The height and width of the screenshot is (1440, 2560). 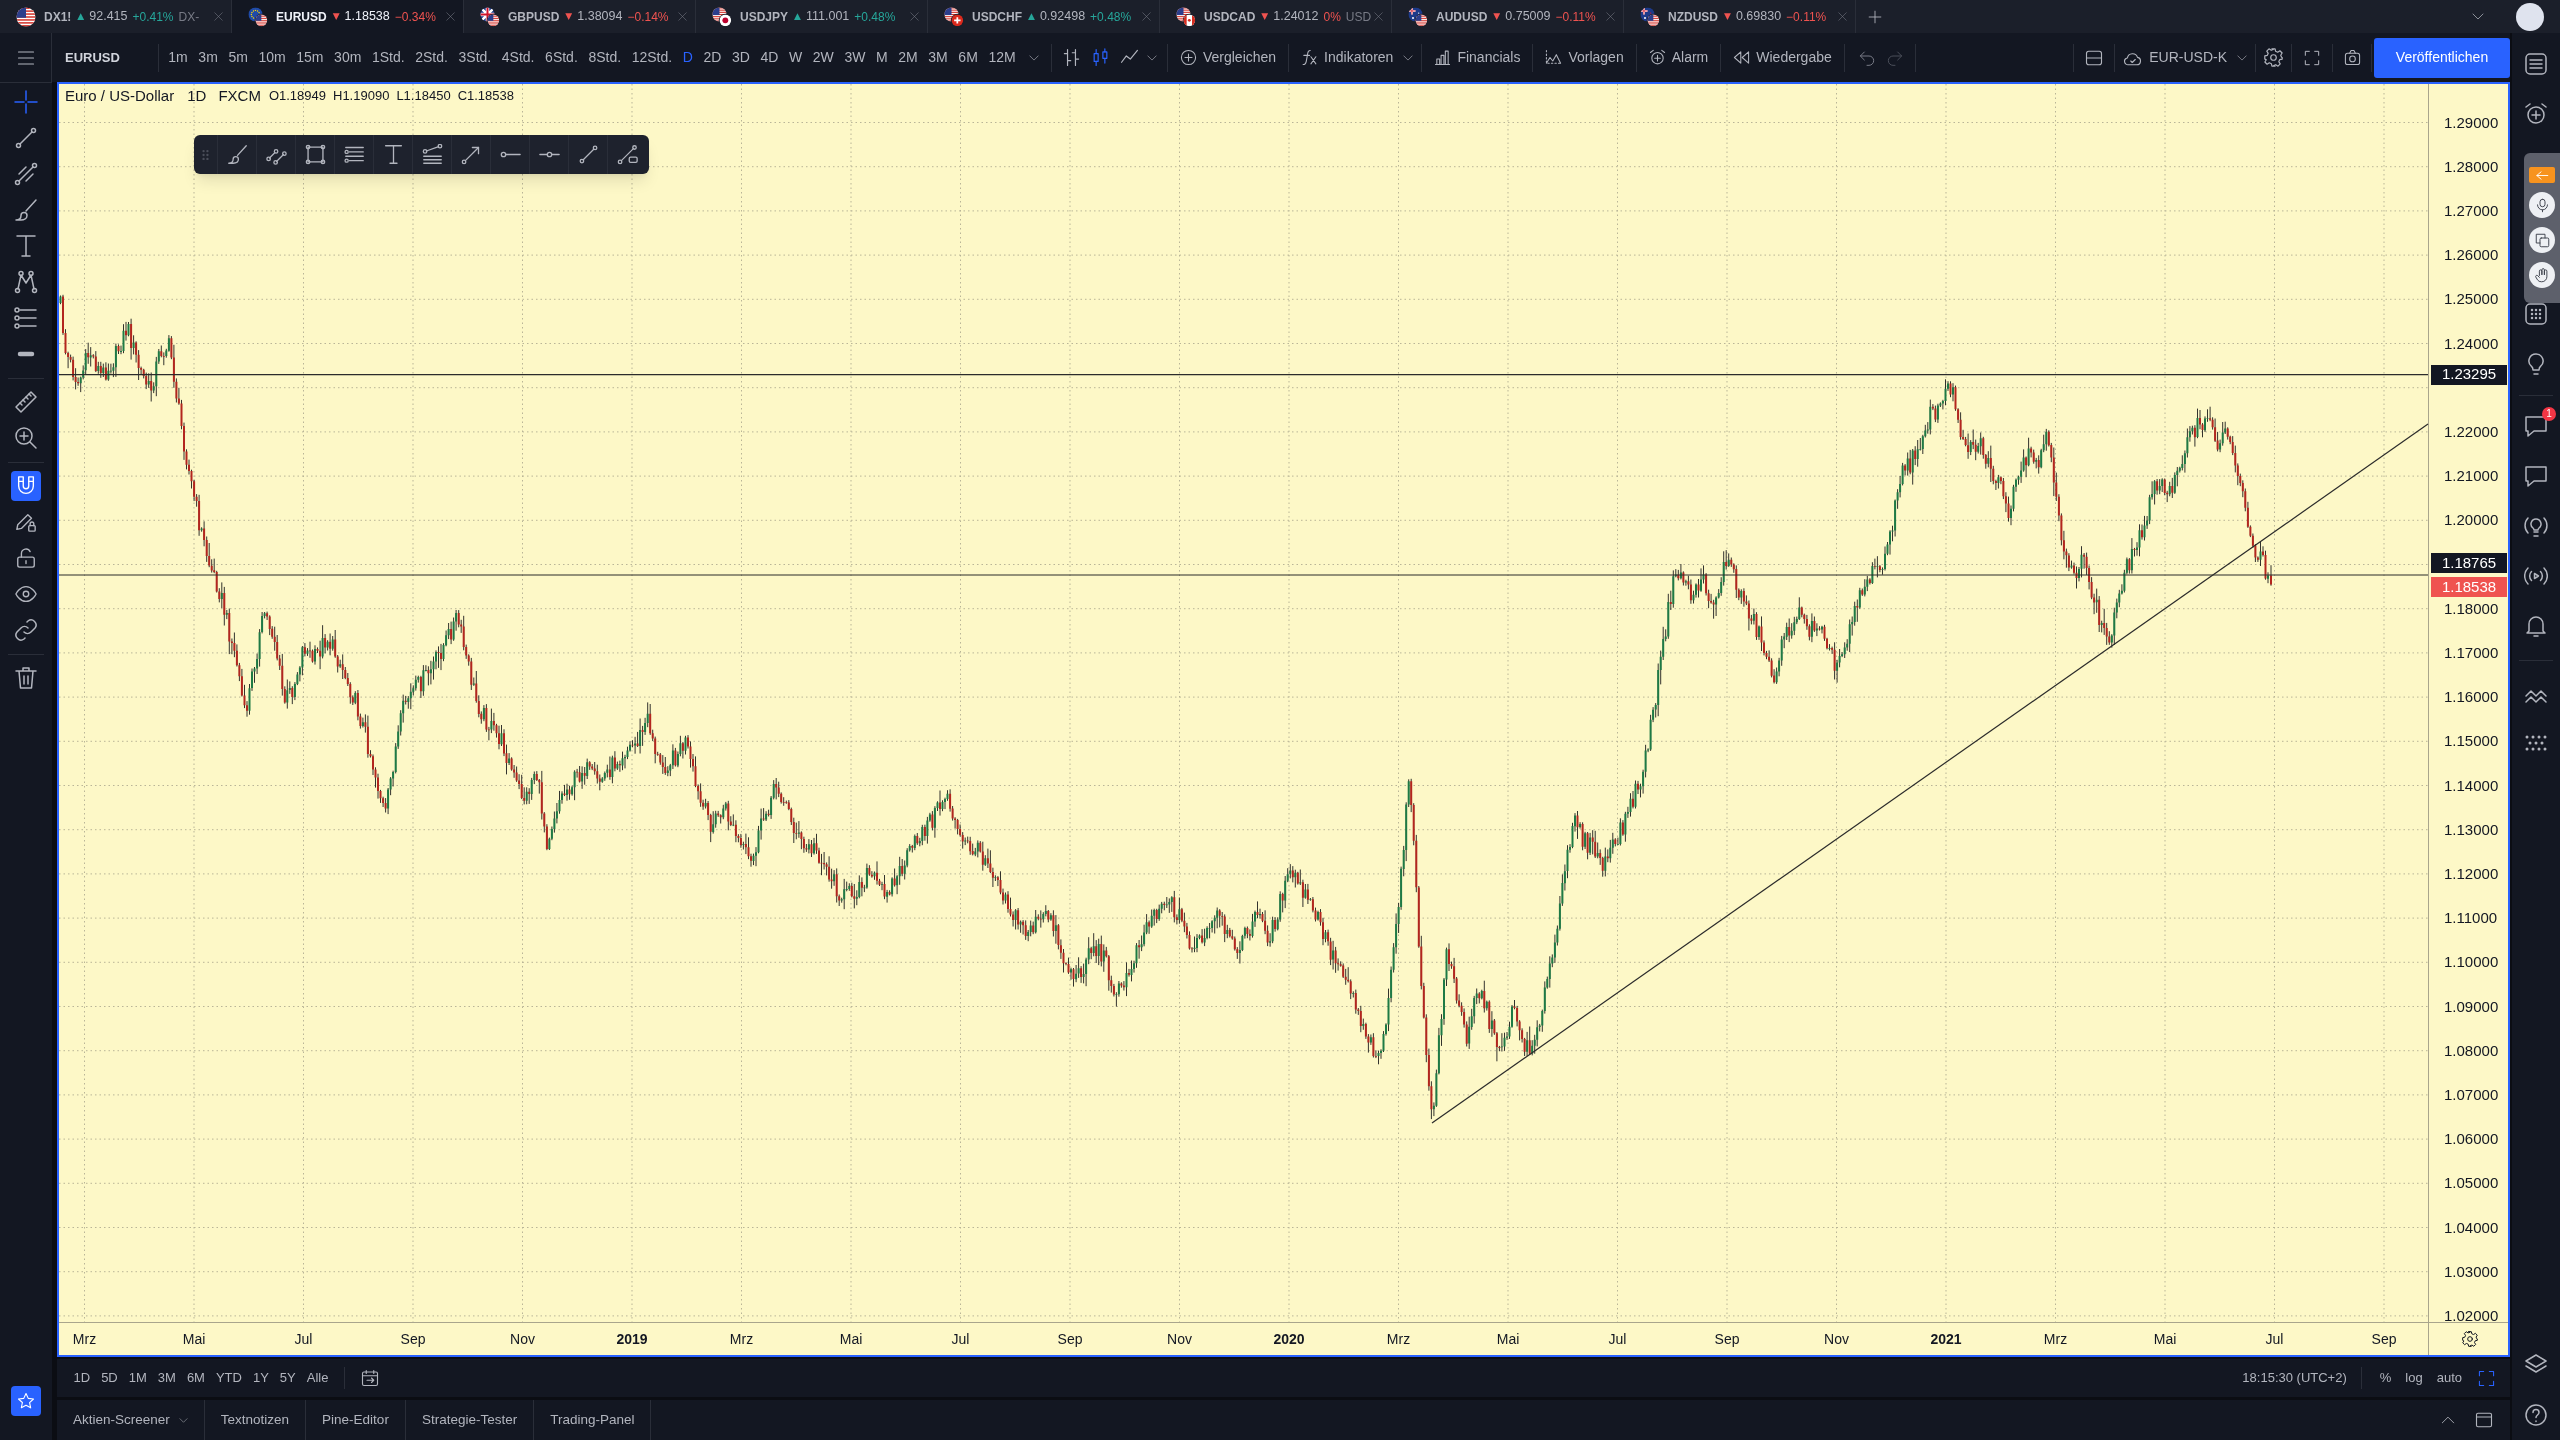 I want to click on replay-button: Wiedergabe, so click(x=1782, y=57).